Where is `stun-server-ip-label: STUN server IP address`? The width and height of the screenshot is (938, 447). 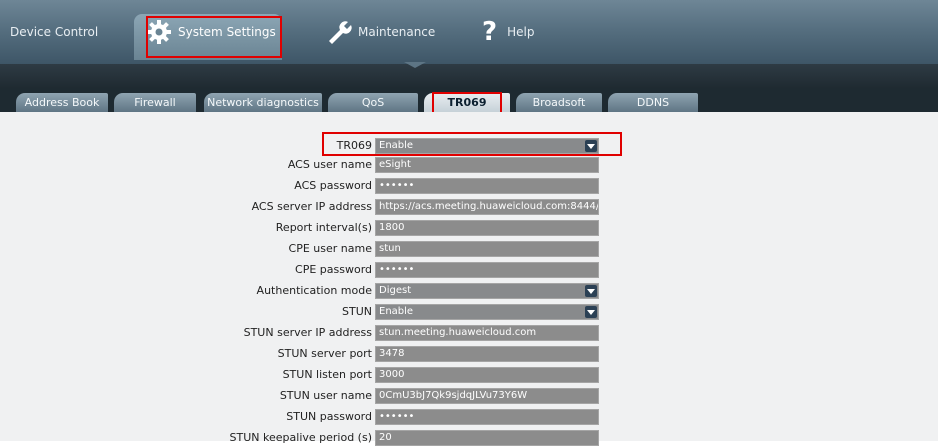 stun-server-ip-label: STUN server IP address is located at coordinates (307, 332).